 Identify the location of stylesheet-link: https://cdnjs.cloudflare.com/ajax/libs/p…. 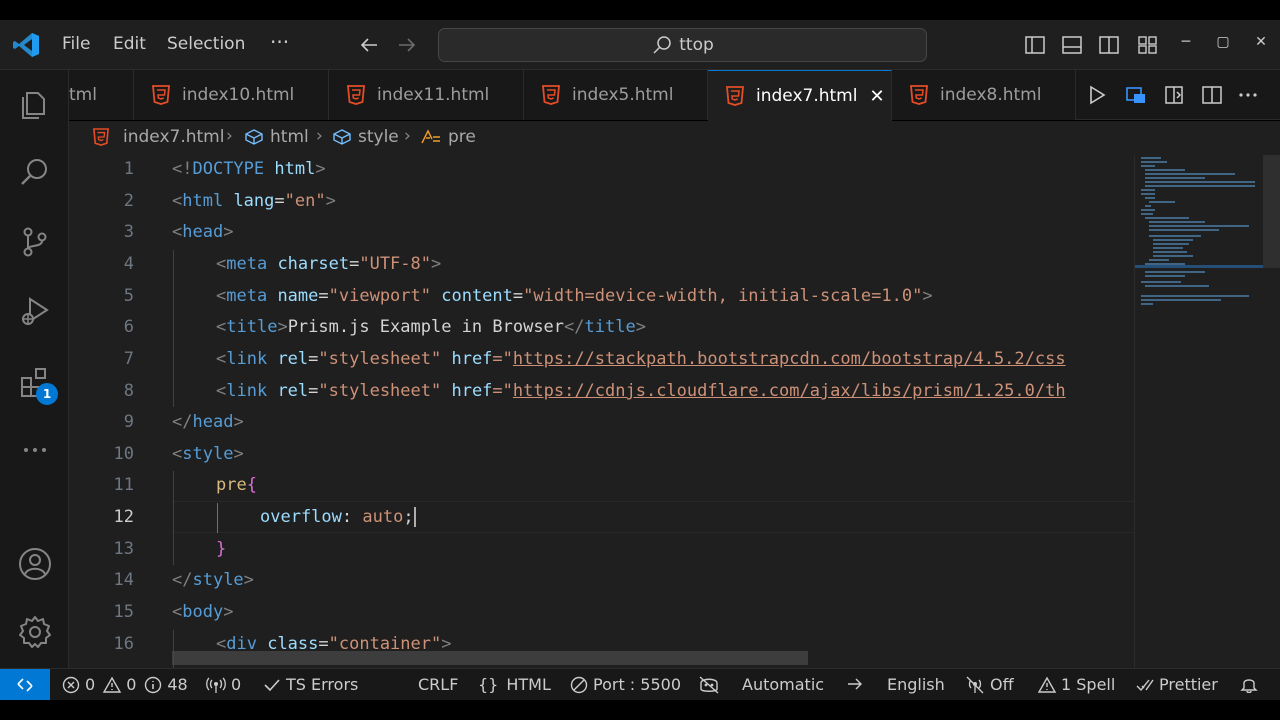
(789, 391).